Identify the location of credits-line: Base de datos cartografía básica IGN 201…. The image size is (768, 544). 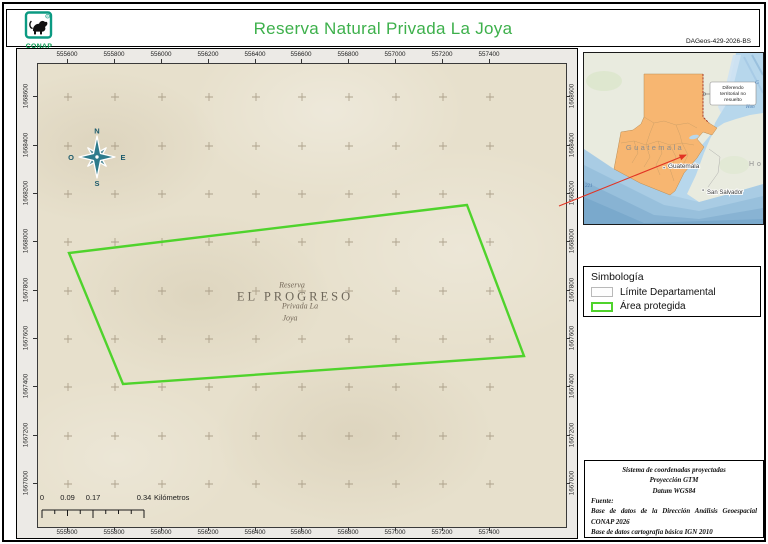
(652, 533).